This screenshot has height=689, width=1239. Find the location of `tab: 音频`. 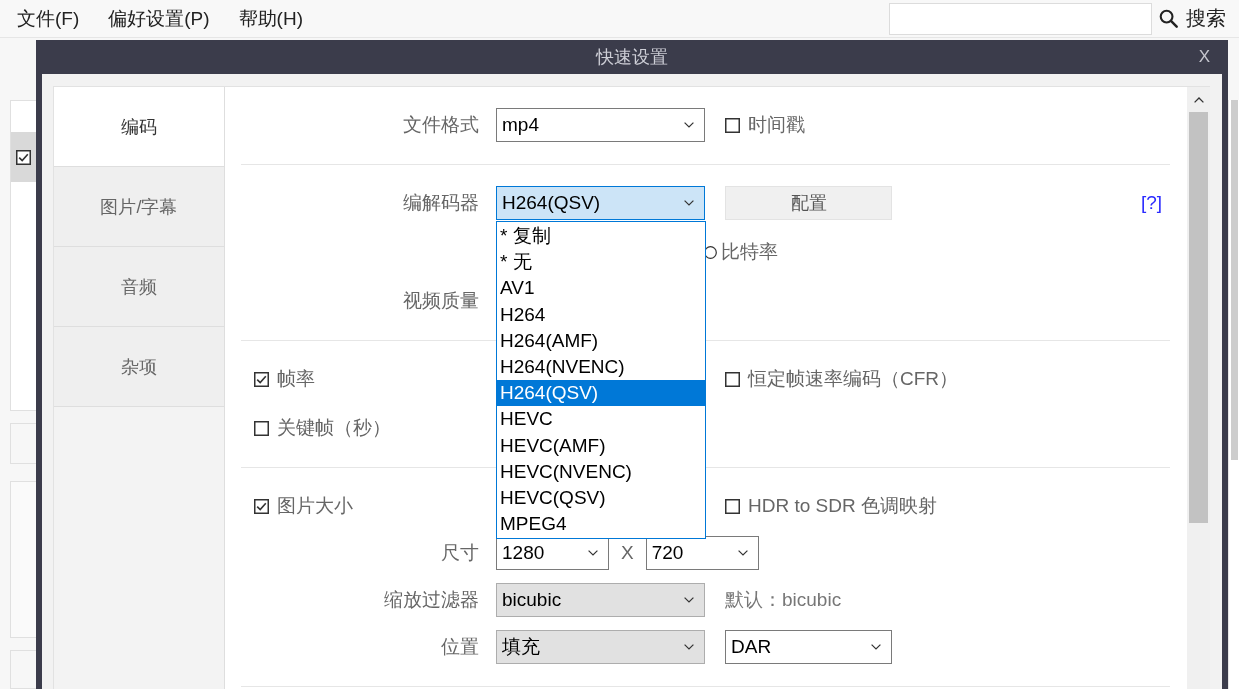

tab: 音频 is located at coordinates (139, 287).